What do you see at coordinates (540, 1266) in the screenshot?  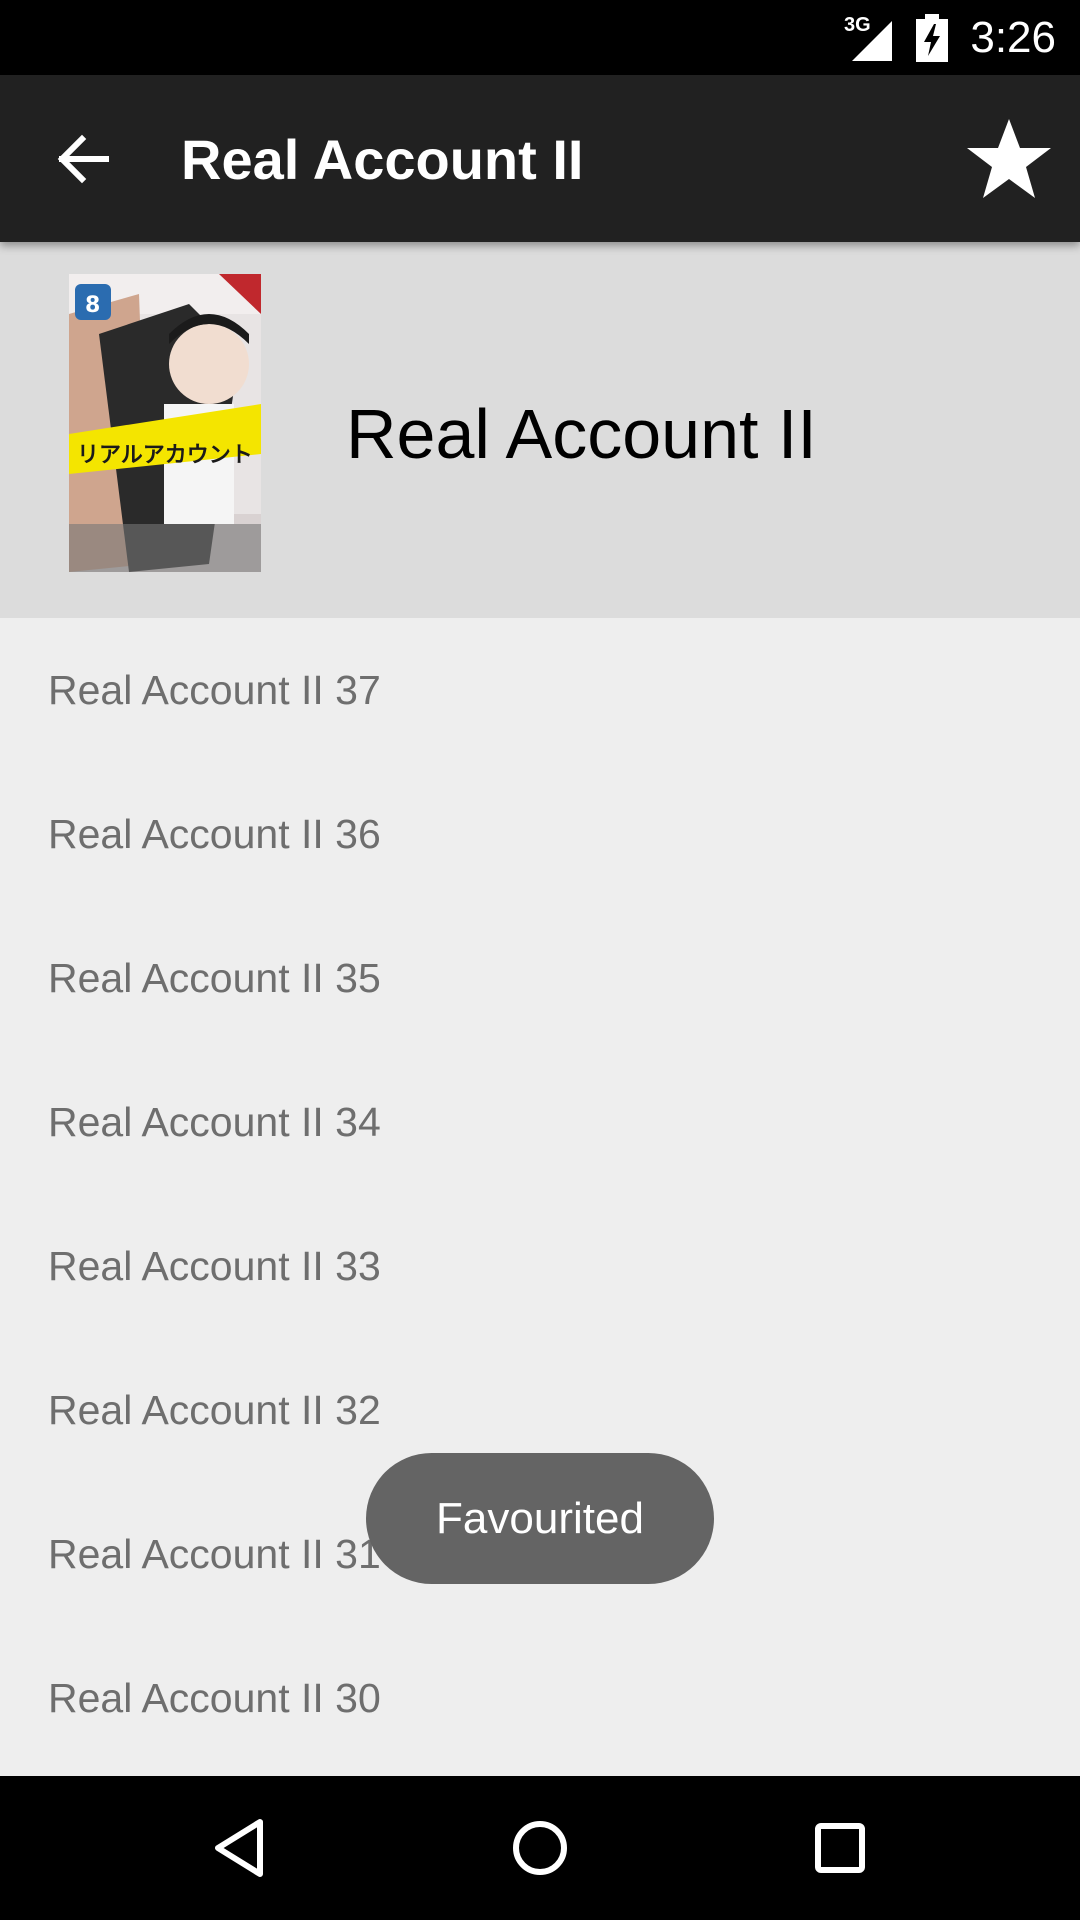 I see `list-item: Real Account II 33` at bounding box center [540, 1266].